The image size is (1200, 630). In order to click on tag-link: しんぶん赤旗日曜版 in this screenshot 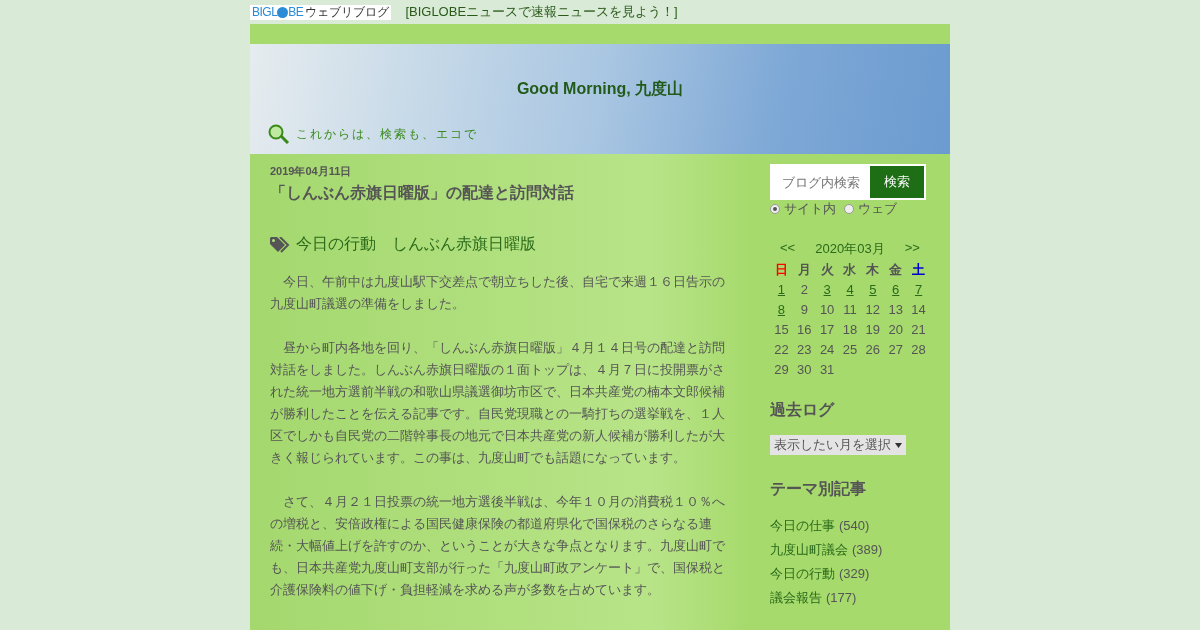, I will do `click(464, 244)`.